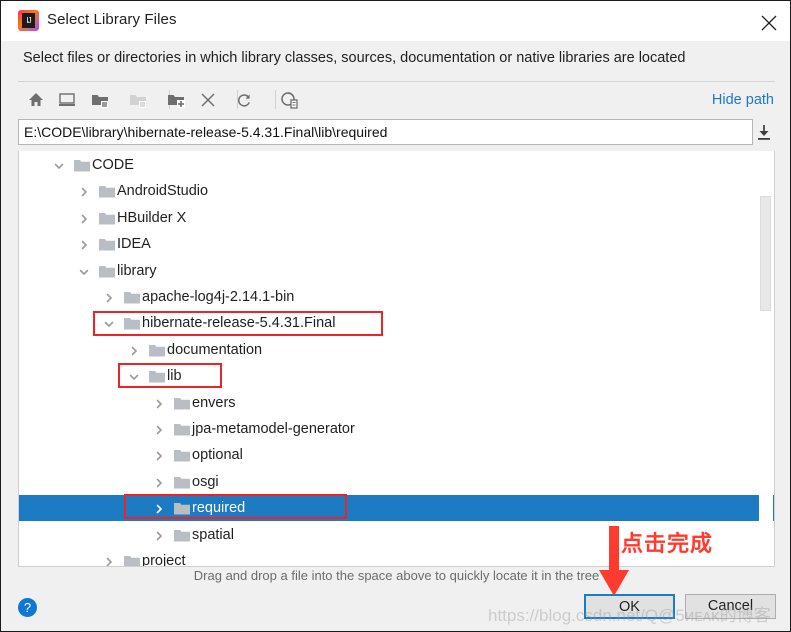  Describe the element at coordinates (219, 508) in the screenshot. I see `tree-row-label: required` at that location.